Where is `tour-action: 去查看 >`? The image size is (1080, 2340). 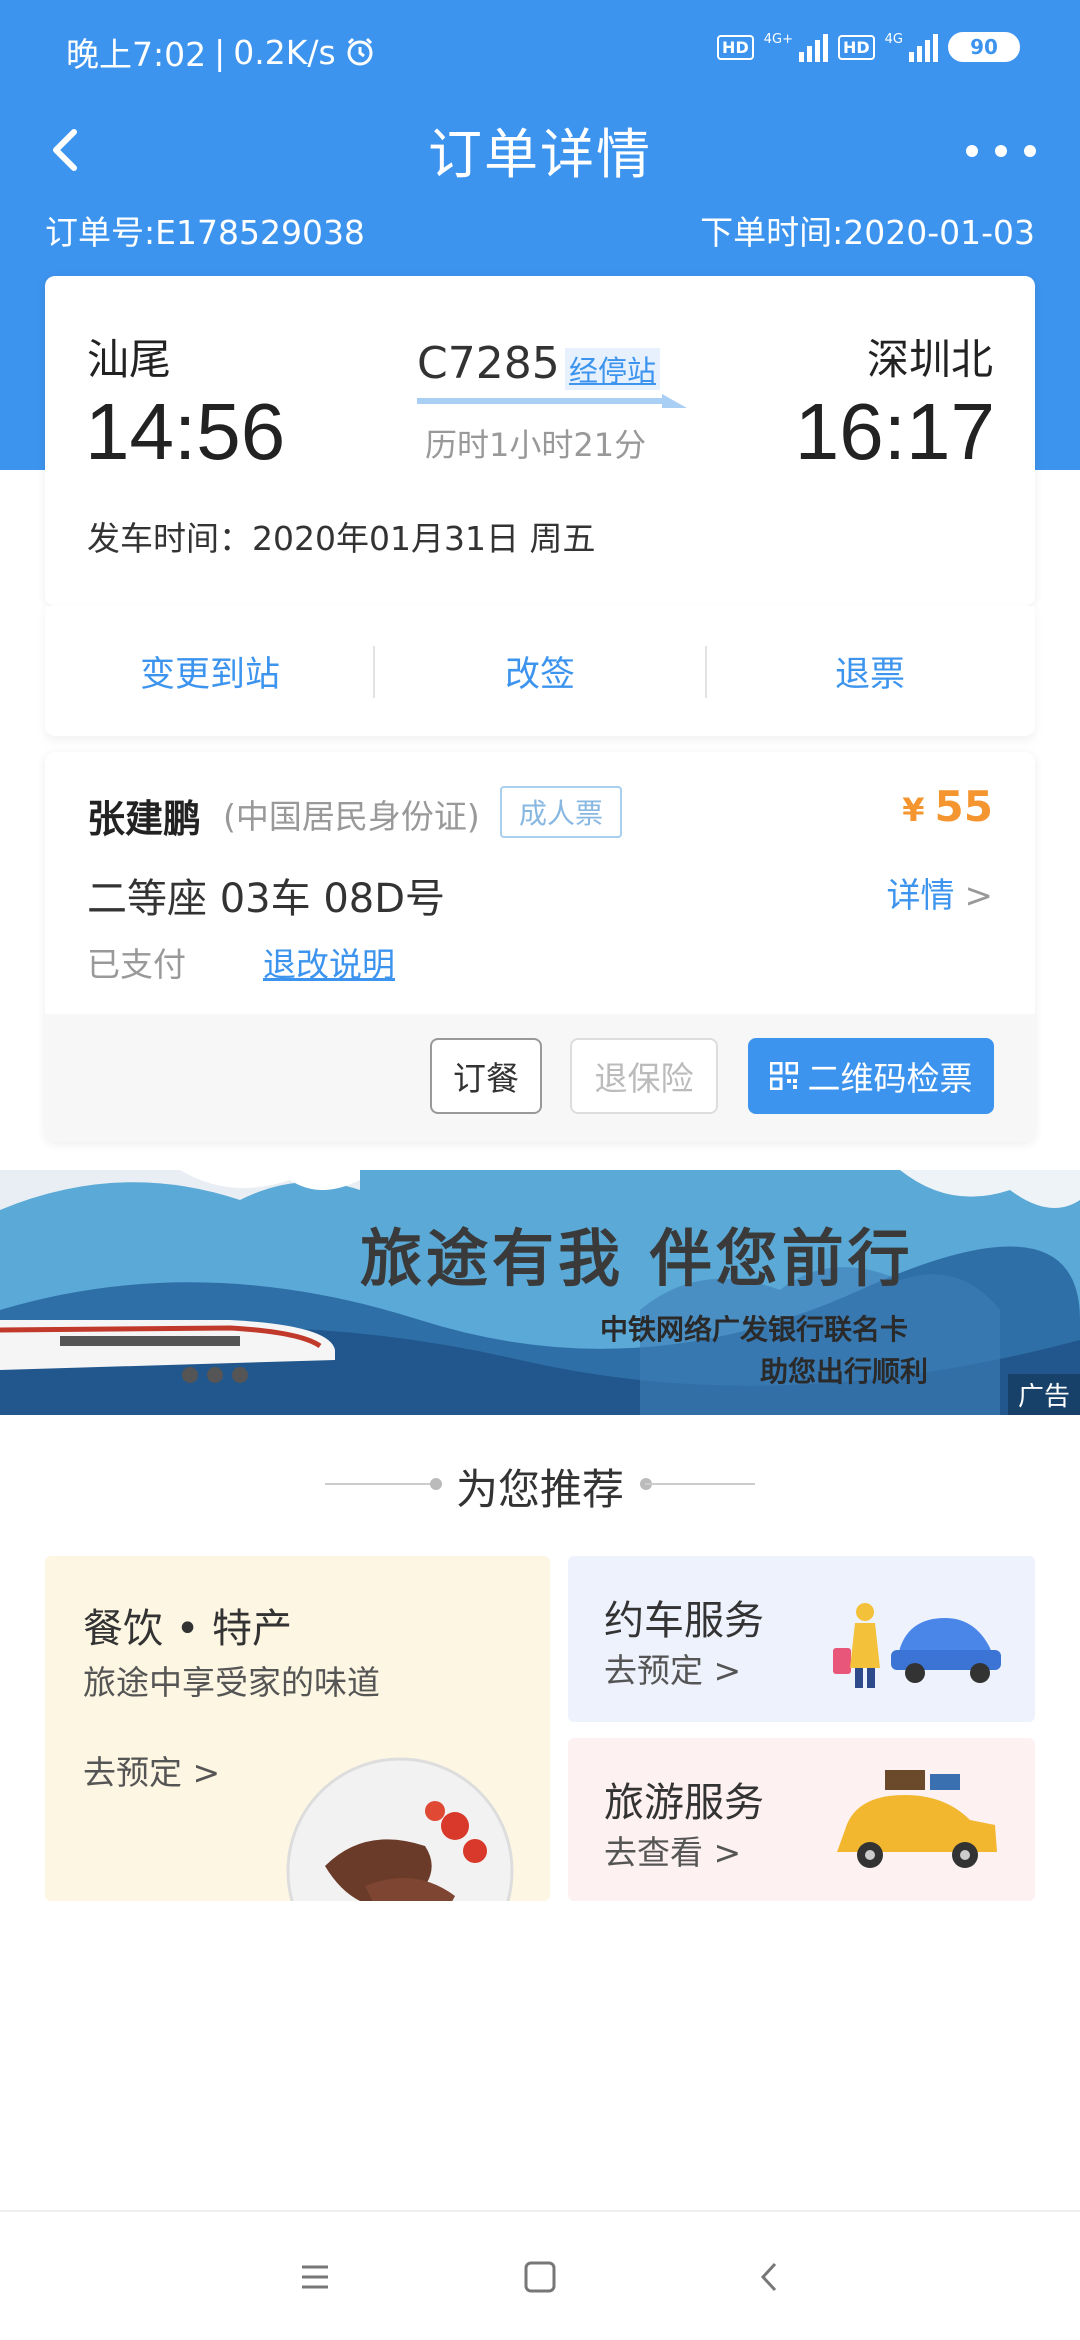
tour-action: 去查看 > is located at coordinates (673, 1852).